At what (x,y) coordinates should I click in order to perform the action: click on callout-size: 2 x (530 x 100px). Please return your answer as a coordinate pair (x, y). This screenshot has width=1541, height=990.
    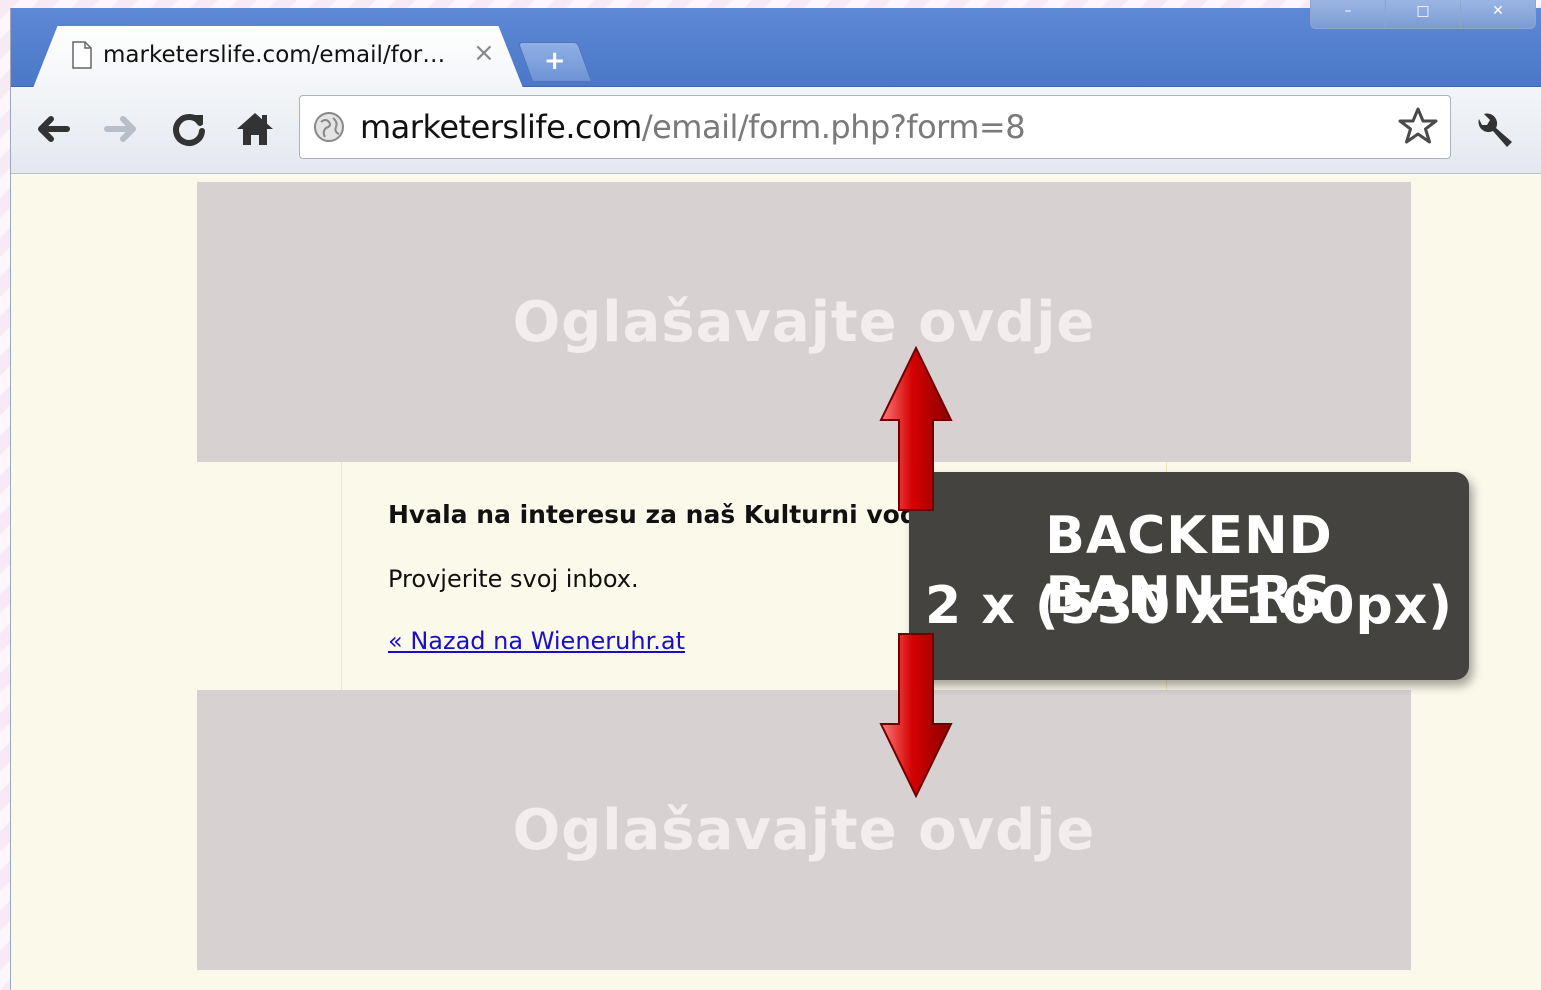
    Looking at the image, I should click on (1189, 606).